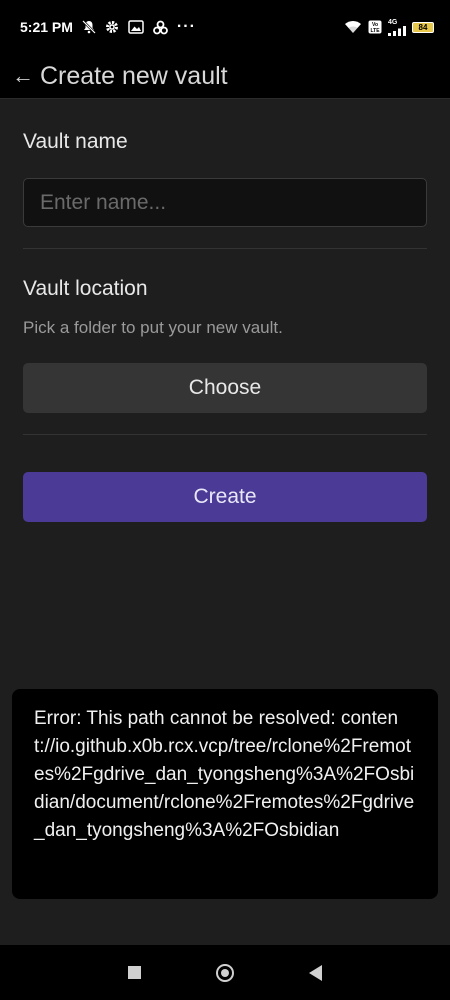  I want to click on gear-icon, so click(112, 27).